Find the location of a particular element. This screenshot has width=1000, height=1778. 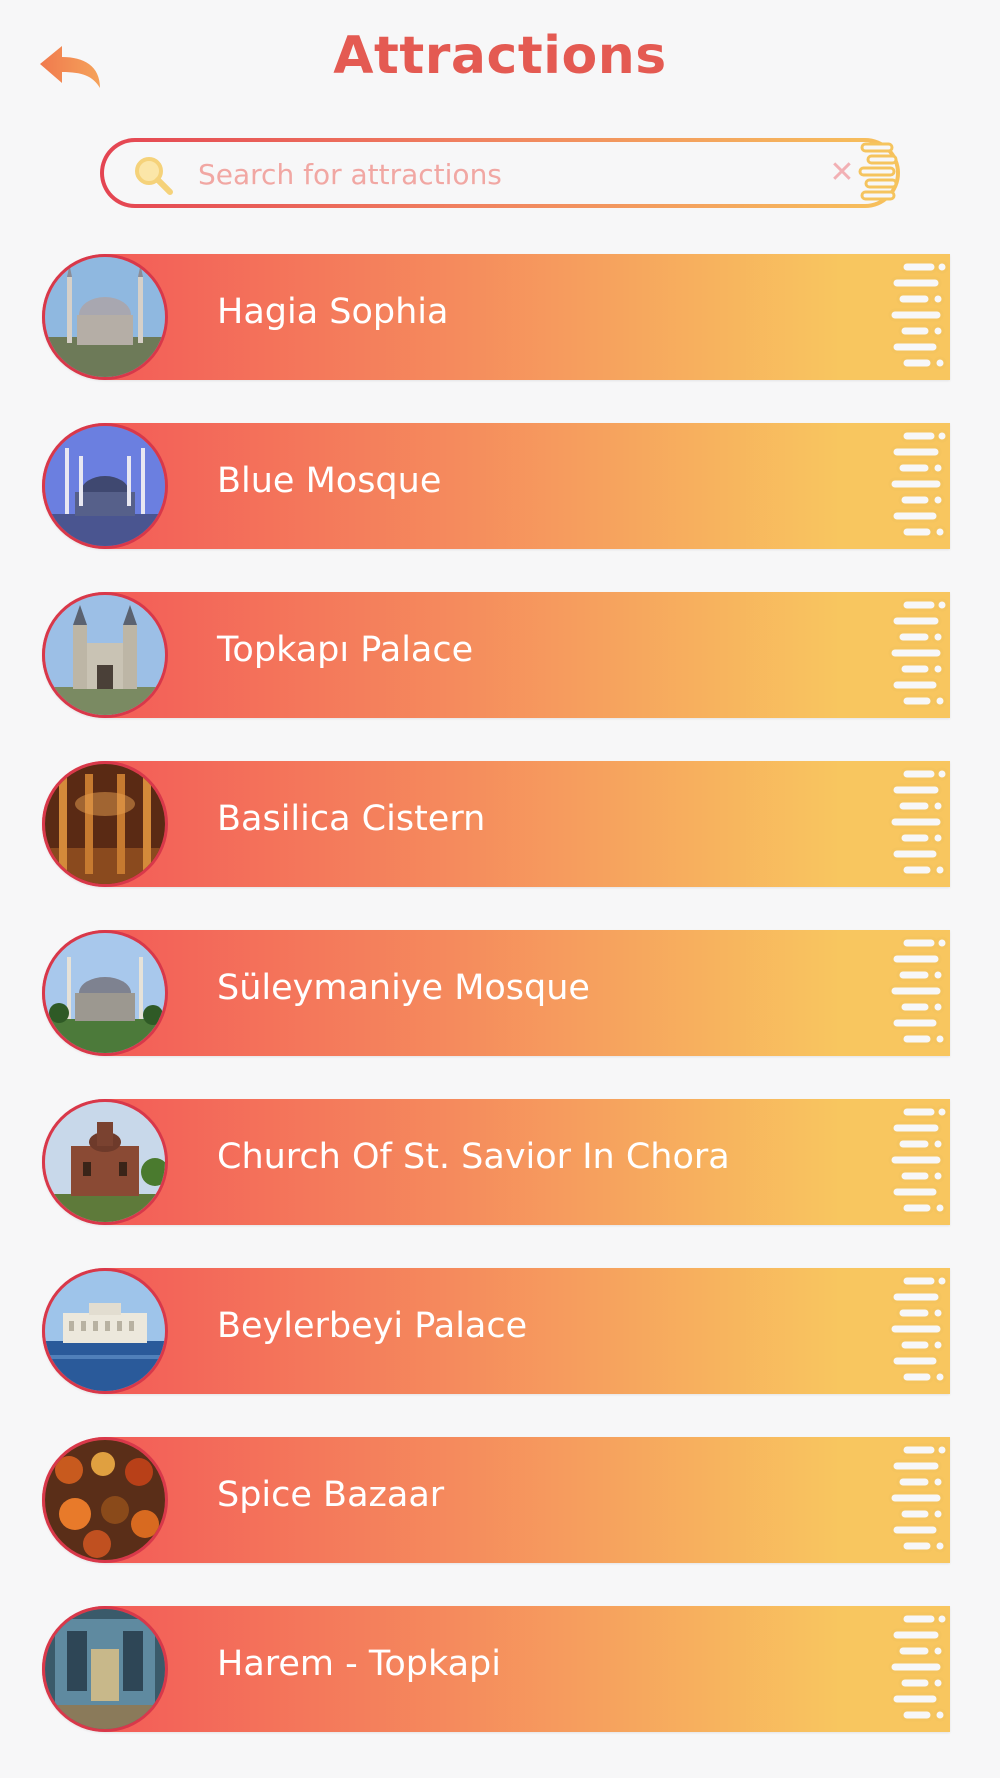

list-item: Spice Bazaar is located at coordinates (496, 1500).